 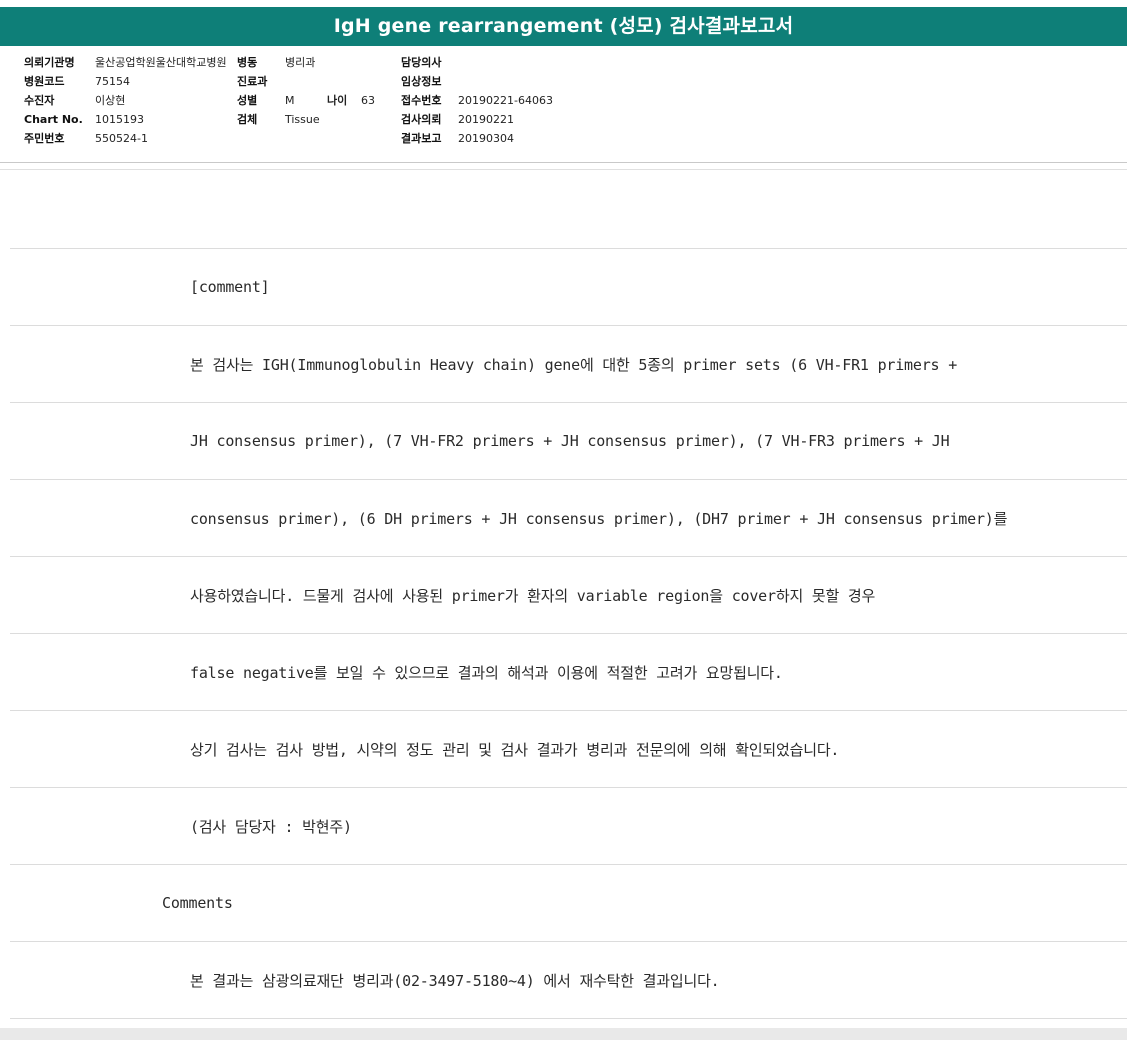 What do you see at coordinates (121, 138) in the screenshot?
I see `resident-no-value: 550524-1` at bounding box center [121, 138].